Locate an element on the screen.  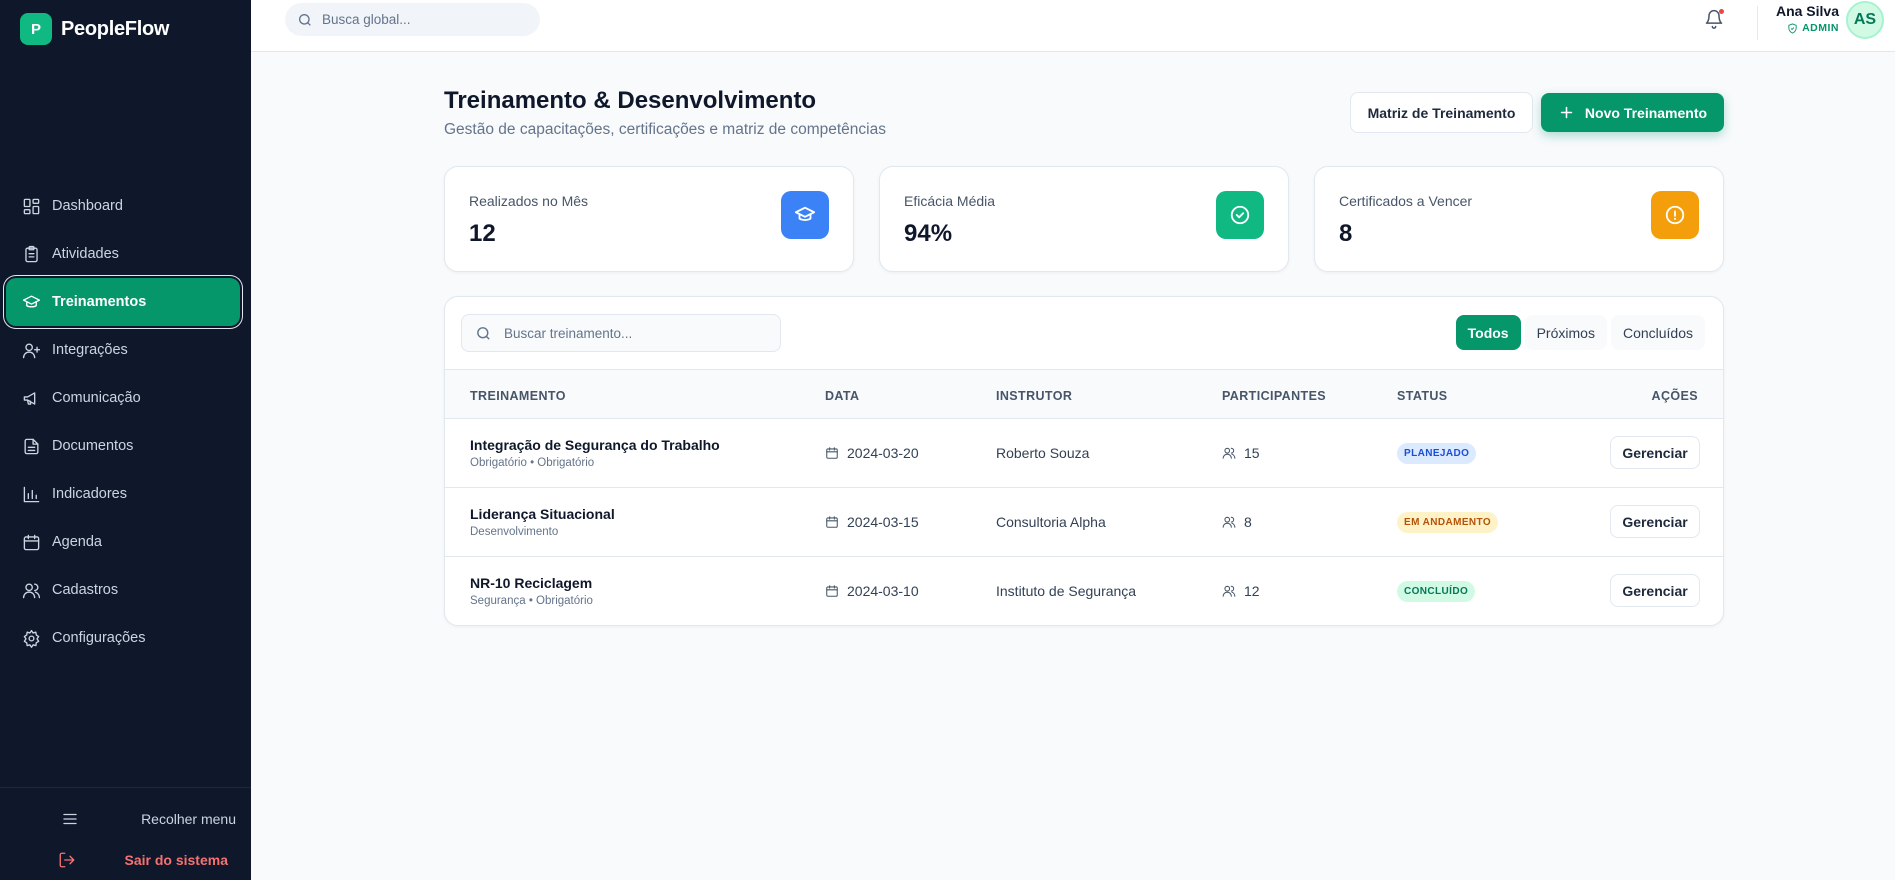
logout-button: Sair do sistema is located at coordinates (143, 860).